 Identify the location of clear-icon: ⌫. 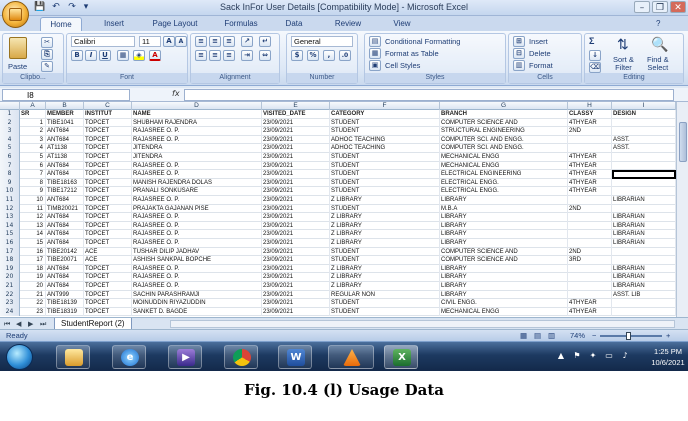
(595, 67).